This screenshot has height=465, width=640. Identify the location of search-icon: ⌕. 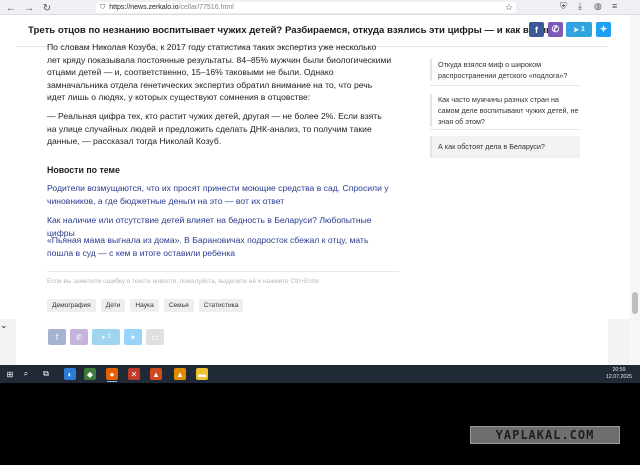
(26, 374).